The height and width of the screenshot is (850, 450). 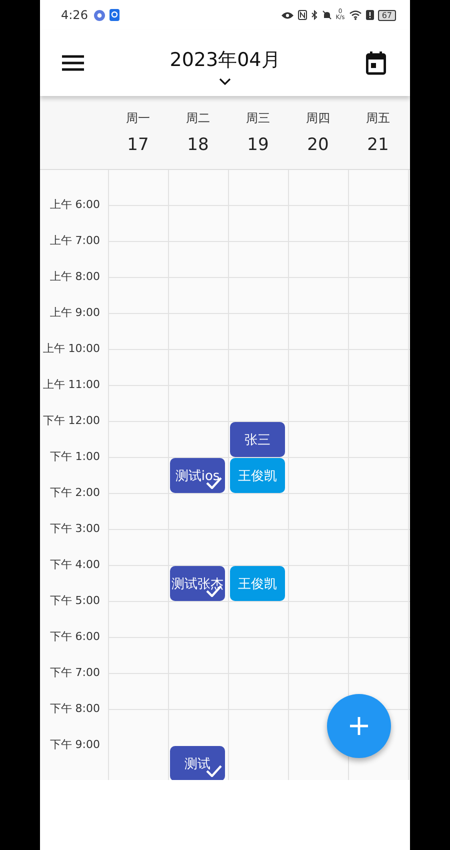 What do you see at coordinates (75, 601) in the screenshot?
I see `hour-label: 下午 5:00` at bounding box center [75, 601].